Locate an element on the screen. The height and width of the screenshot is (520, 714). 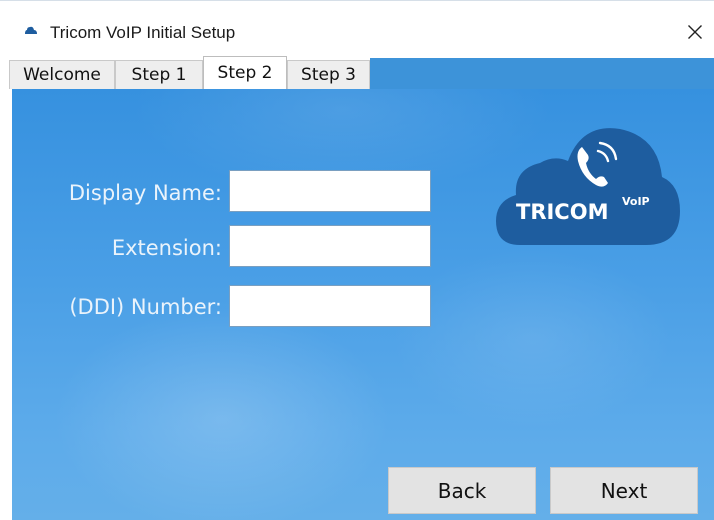
tab-welcome: Welcome is located at coordinates (62, 74).